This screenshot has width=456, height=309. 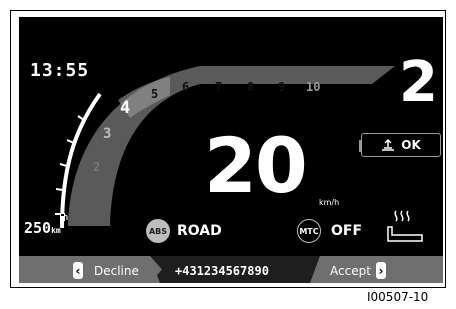 I want to click on traction-control-icon, so click(x=388, y=145).